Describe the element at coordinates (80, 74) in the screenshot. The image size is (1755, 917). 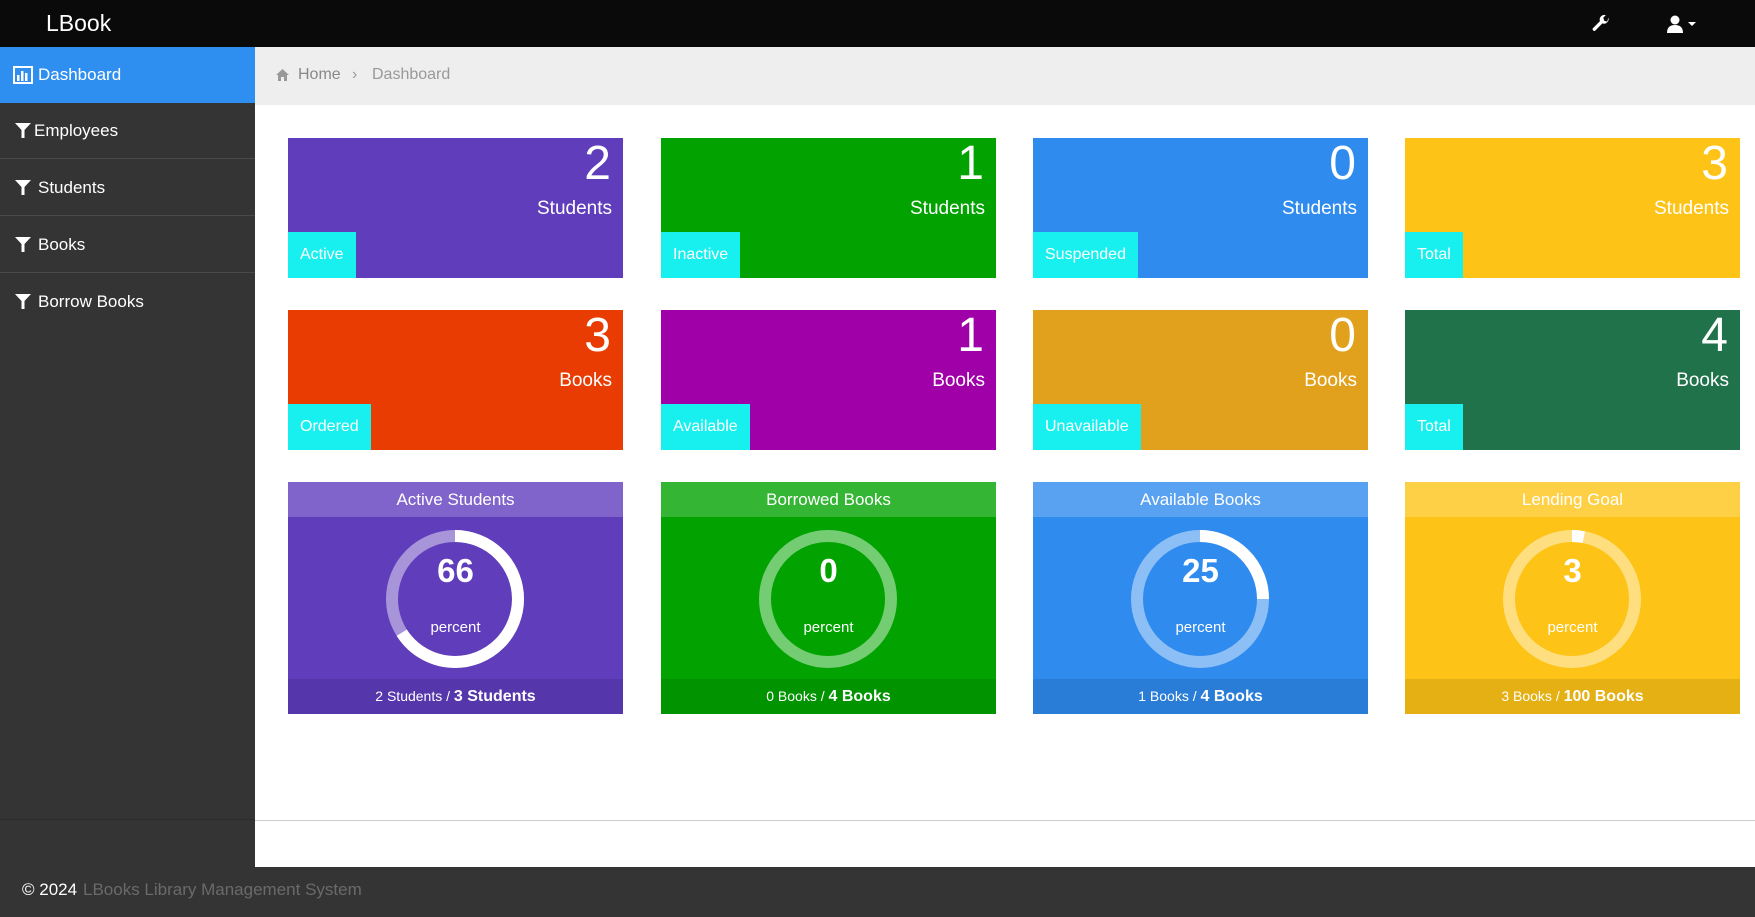
I see `sidebar-item-label: Dashboard` at that location.